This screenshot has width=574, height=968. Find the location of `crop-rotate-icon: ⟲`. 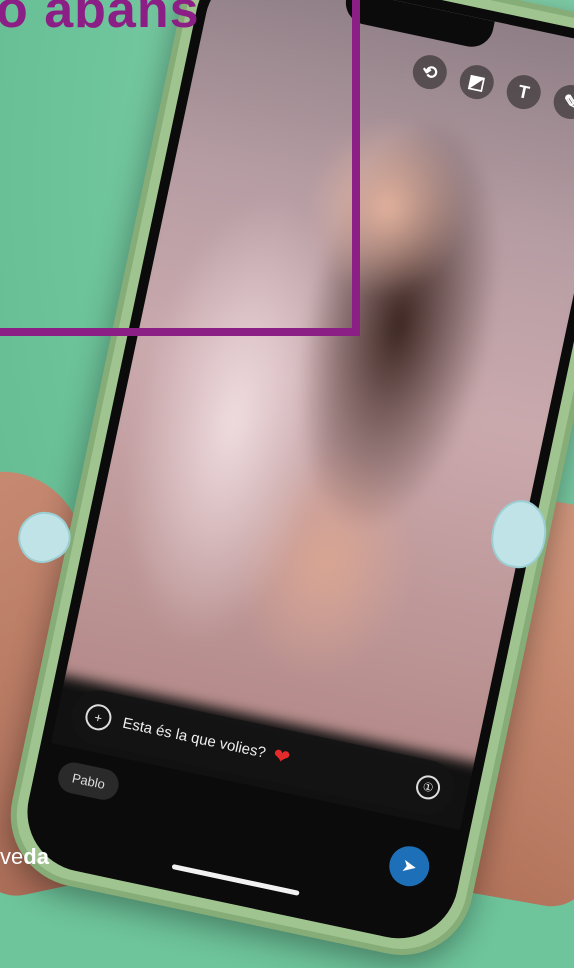

crop-rotate-icon: ⟲ is located at coordinates (429, 72).